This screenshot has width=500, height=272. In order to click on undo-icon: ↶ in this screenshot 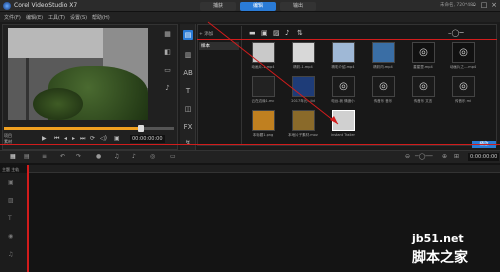, I will do `click(62, 156)`.